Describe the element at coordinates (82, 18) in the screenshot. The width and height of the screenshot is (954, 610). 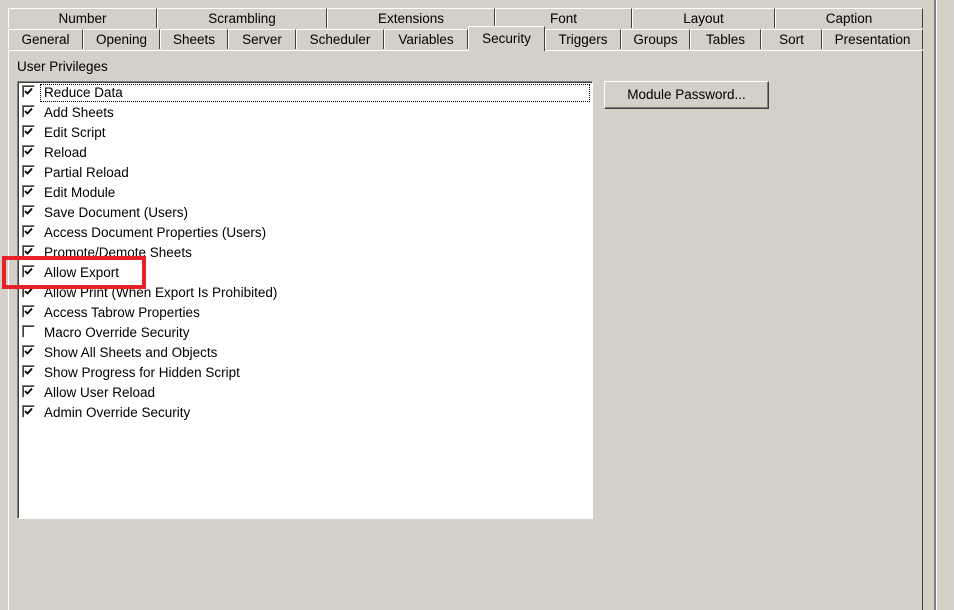
I see `tab-number: Number` at that location.